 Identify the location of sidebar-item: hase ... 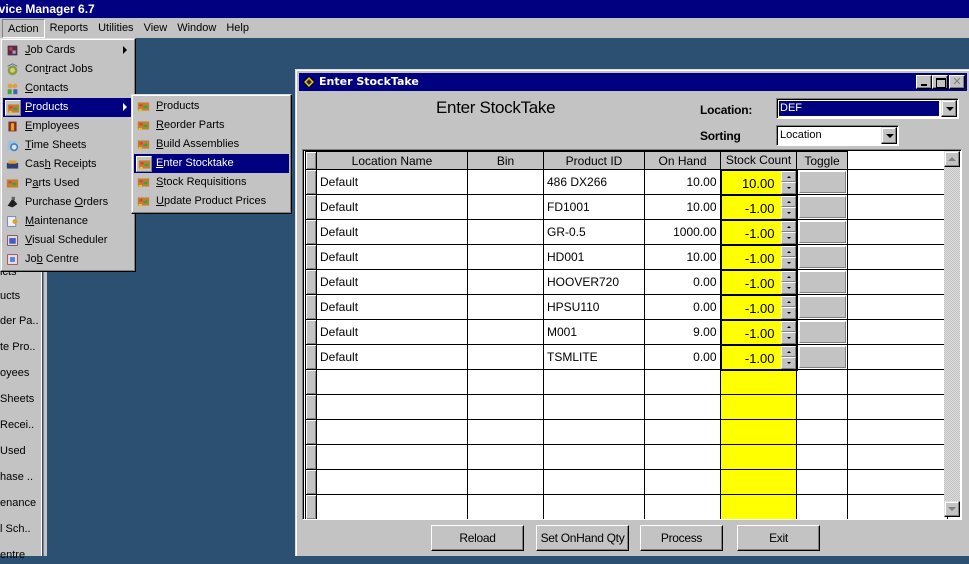
(21, 477).